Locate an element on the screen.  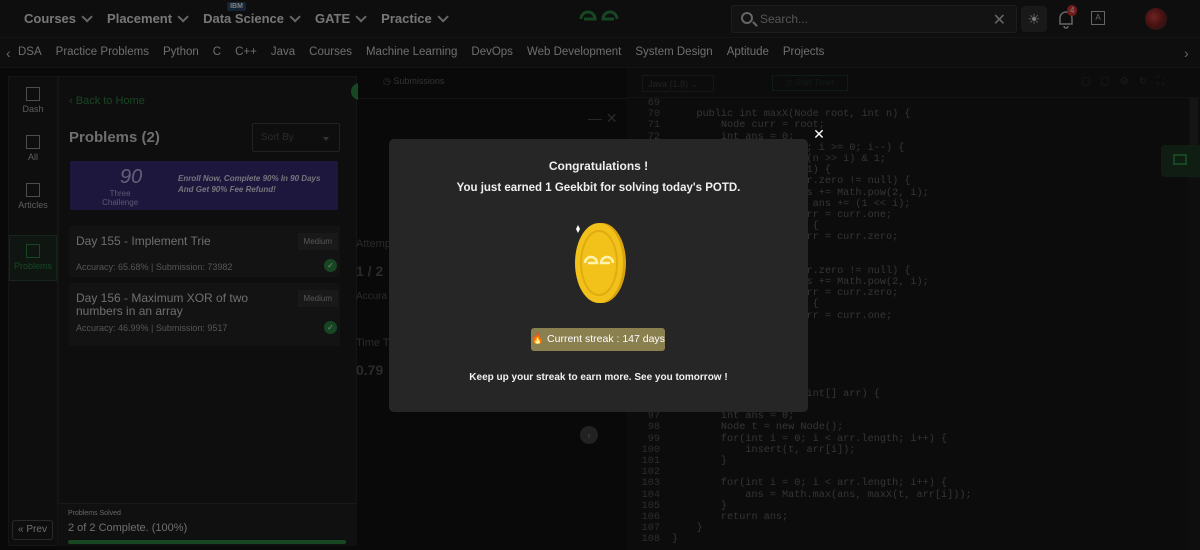
modal-close-icon: ✕ is located at coordinates (819, 134).